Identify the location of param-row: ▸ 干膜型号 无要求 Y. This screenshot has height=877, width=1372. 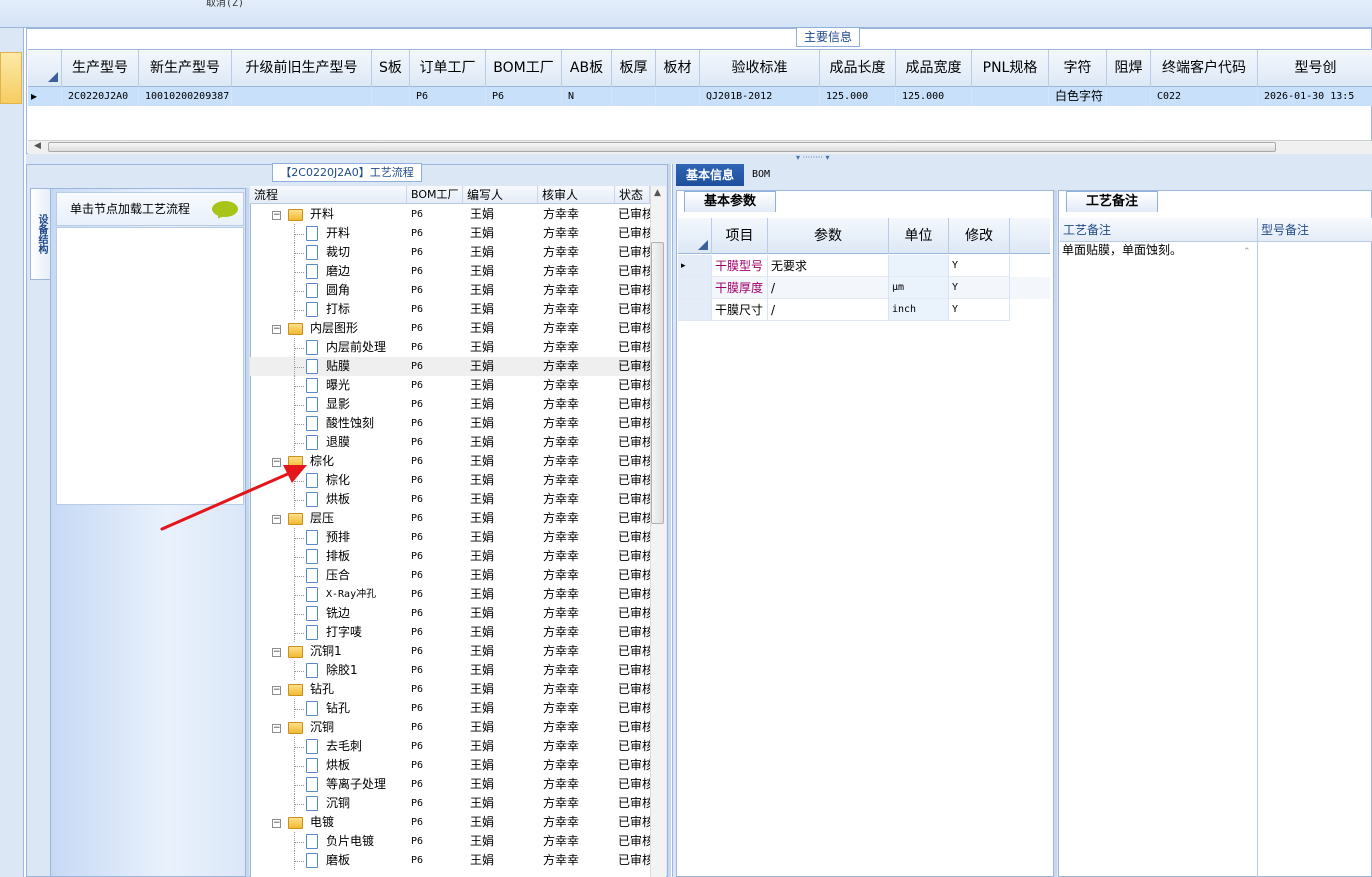
(864, 266).